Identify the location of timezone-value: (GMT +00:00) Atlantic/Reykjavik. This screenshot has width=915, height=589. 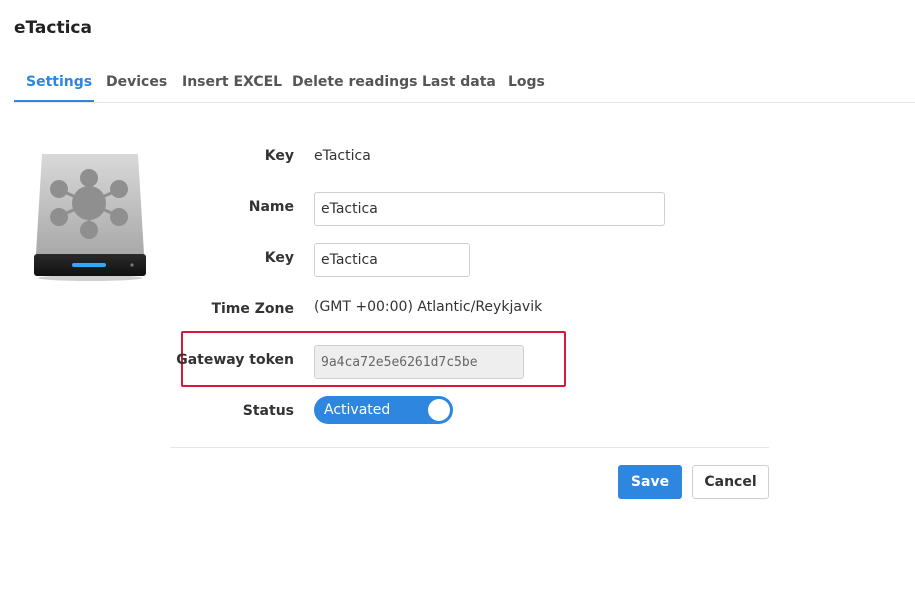
(428, 307).